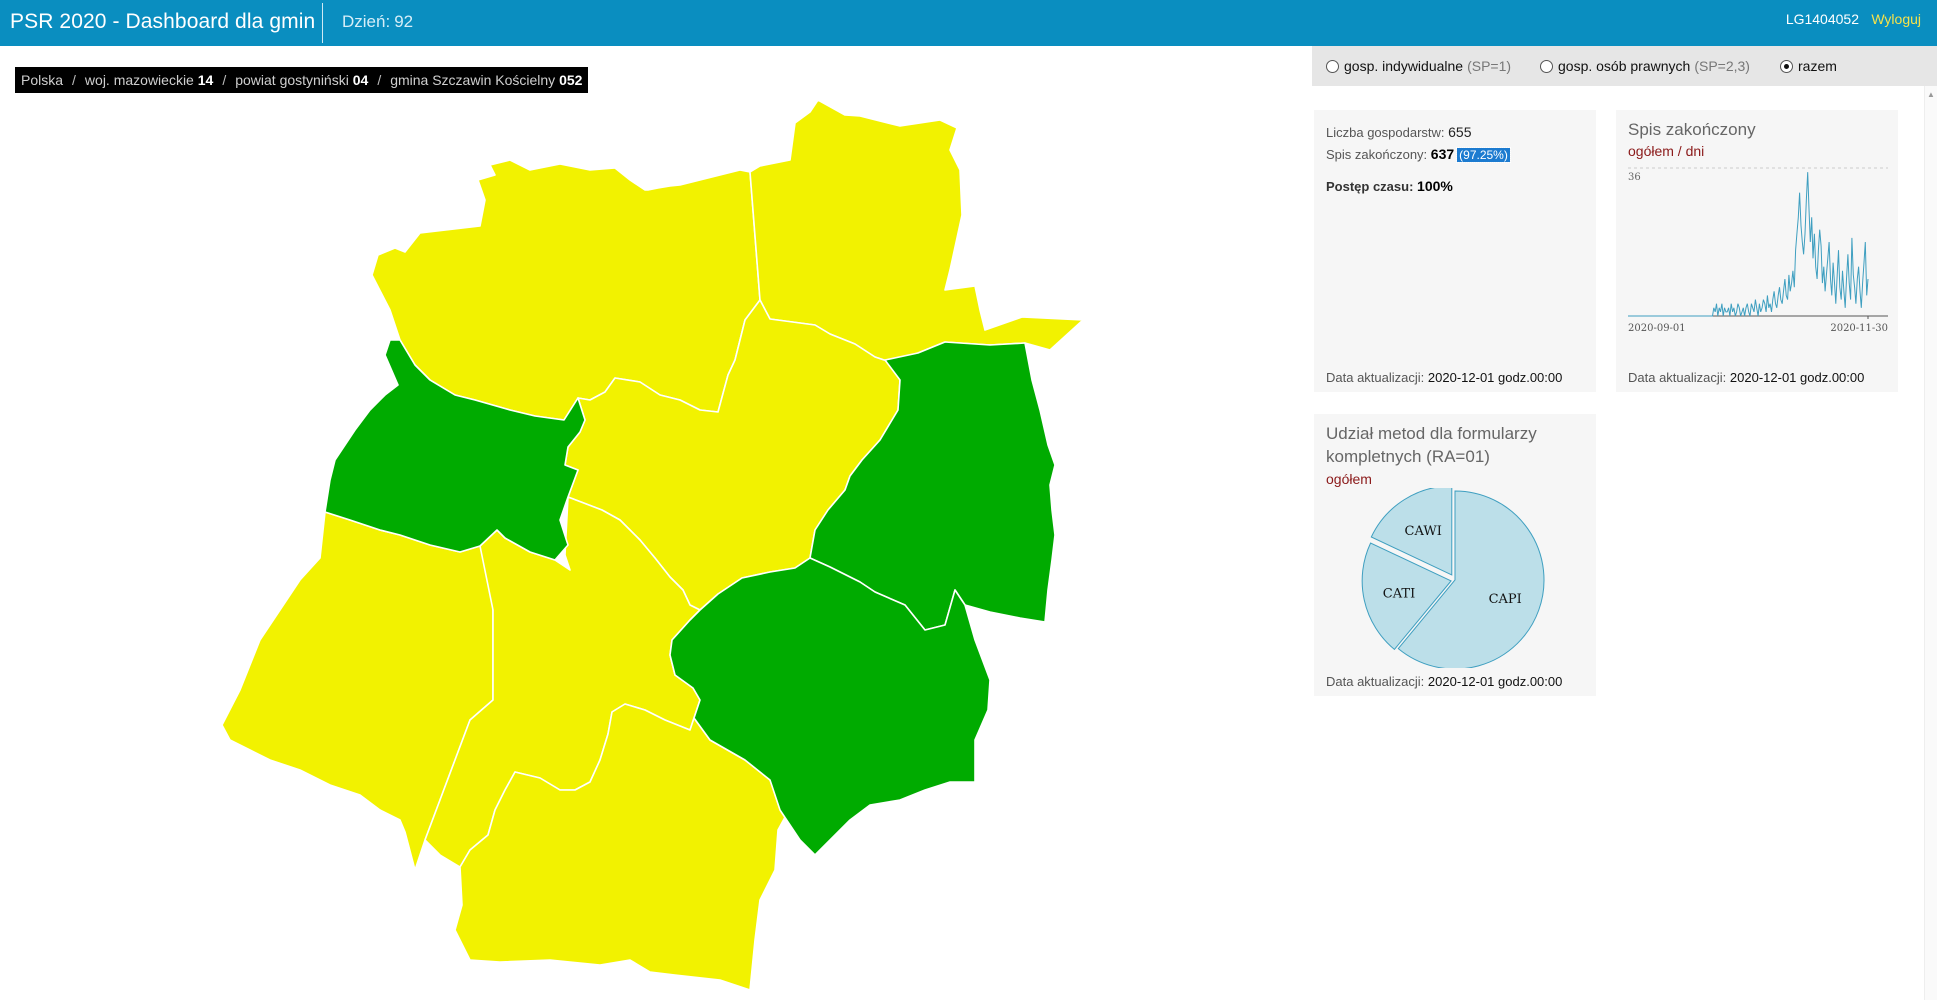 This screenshot has height=1000, width=1937. What do you see at coordinates (1370, 186) in the screenshot?
I see `time-progress-label: Postęp czasu:` at bounding box center [1370, 186].